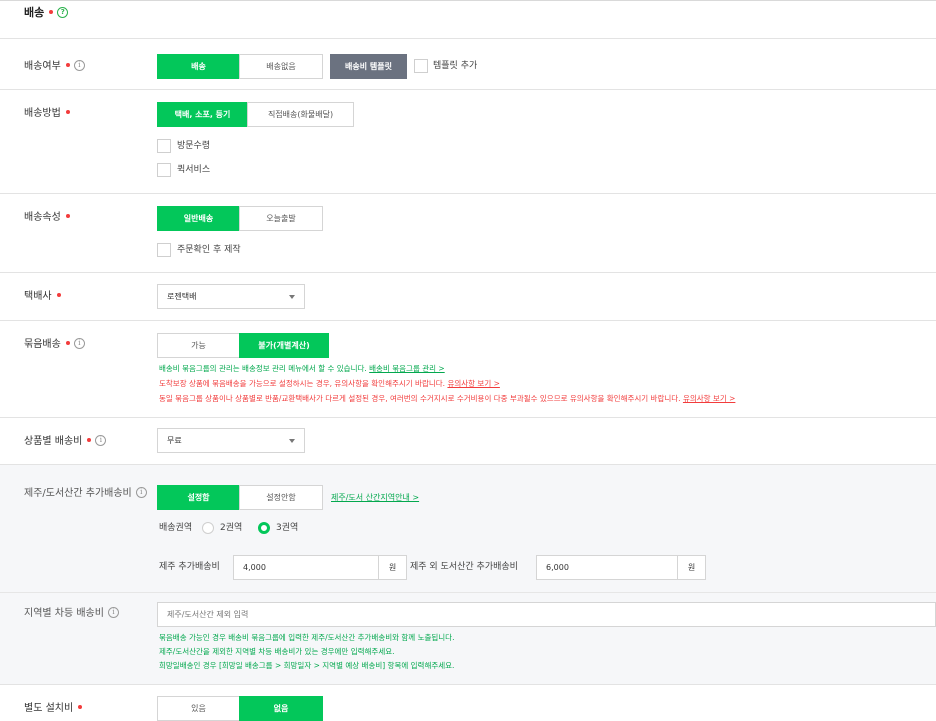 The width and height of the screenshot is (936, 721). What do you see at coordinates (306, 567) in the screenshot?
I see `jeju-fee-input: 4,000` at bounding box center [306, 567].